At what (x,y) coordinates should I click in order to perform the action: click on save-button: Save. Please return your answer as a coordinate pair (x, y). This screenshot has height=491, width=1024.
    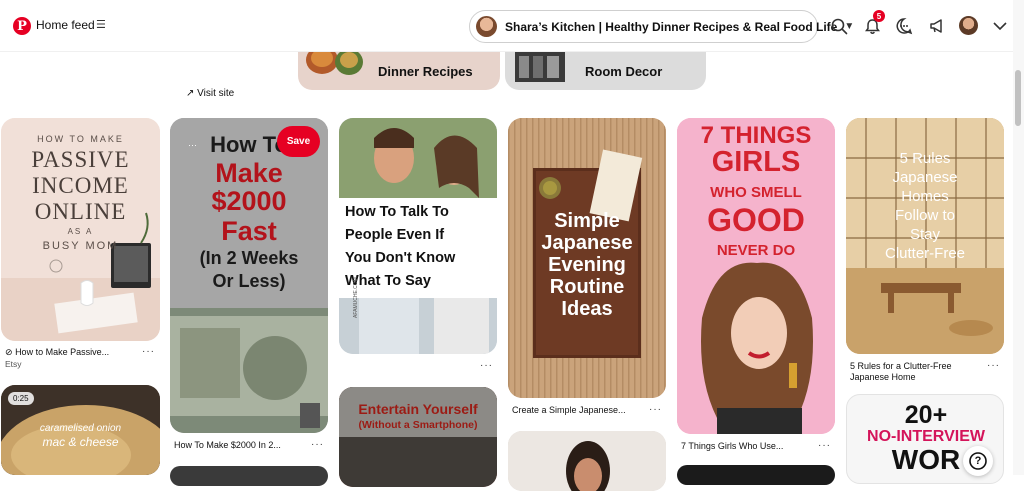
    Looking at the image, I should click on (298, 141).